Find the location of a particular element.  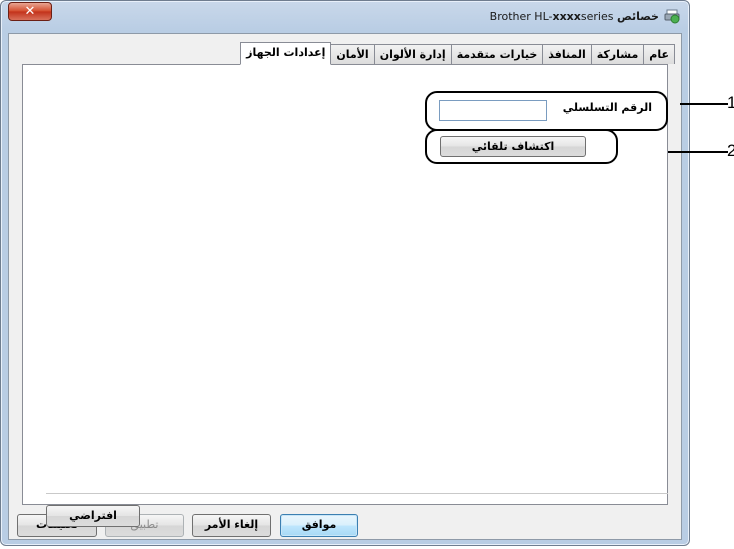

close-button: ✕ is located at coordinates (30, 11).